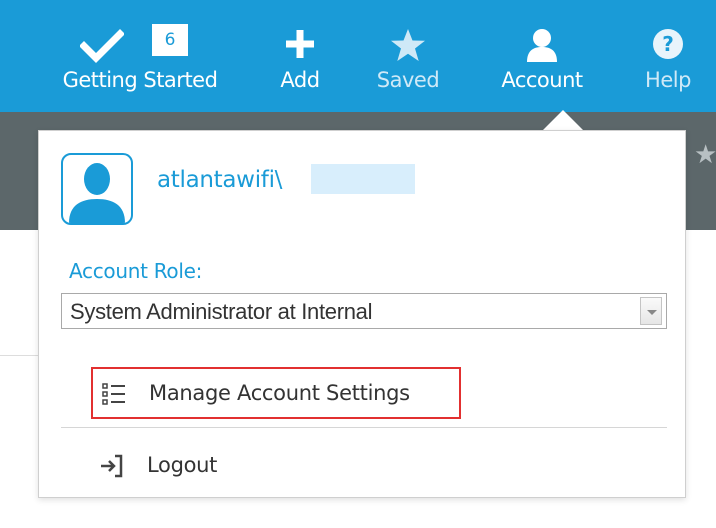  I want to click on nav-account-label: Account, so click(542, 80).